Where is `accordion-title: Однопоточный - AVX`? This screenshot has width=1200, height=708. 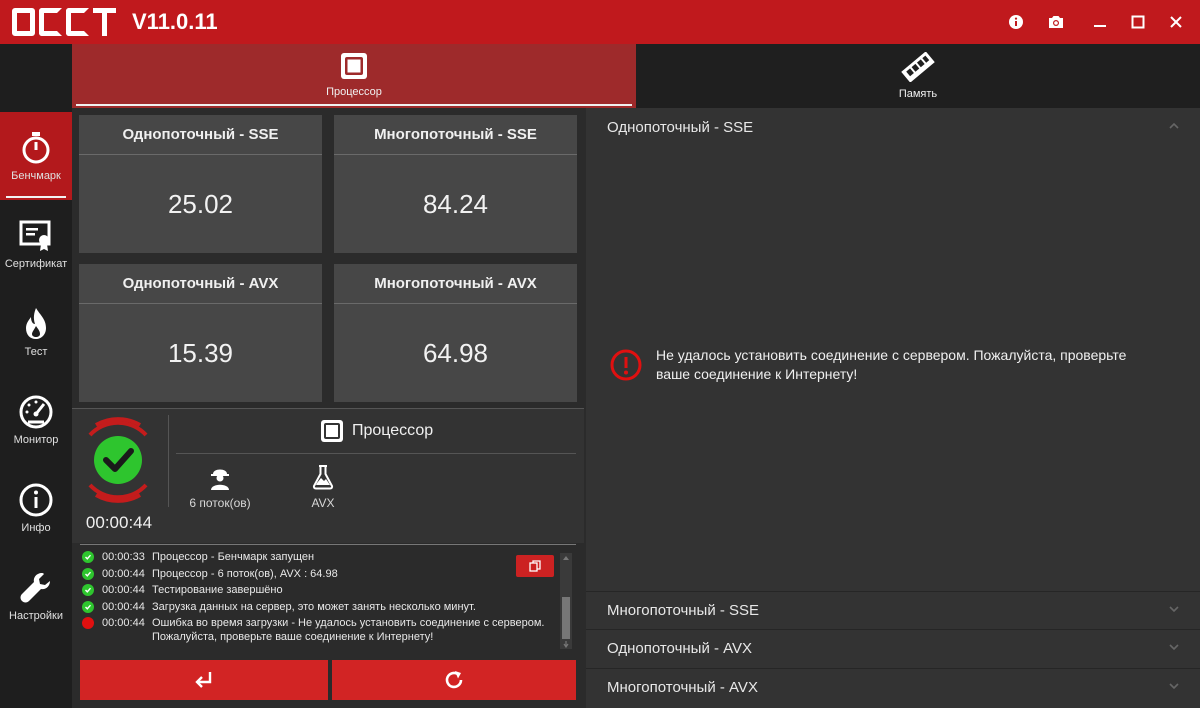 accordion-title: Однопоточный - AVX is located at coordinates (680, 648).